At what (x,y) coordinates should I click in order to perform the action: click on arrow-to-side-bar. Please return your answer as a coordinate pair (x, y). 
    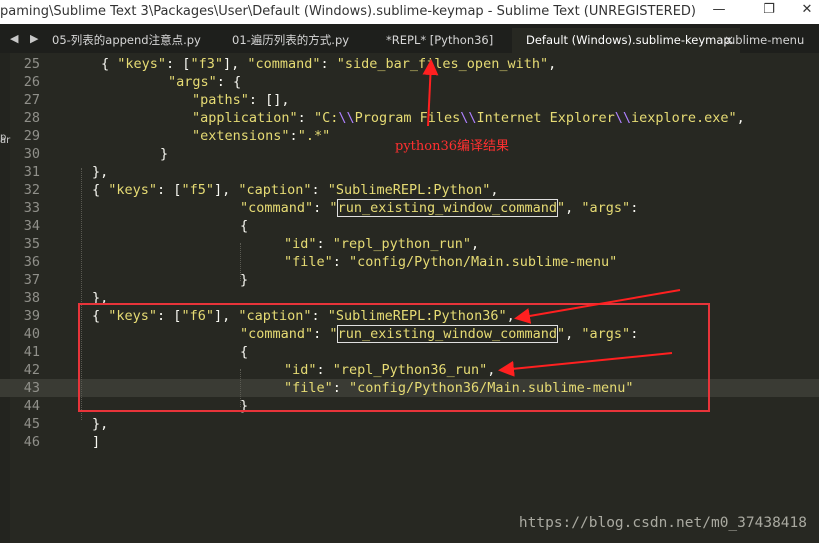
    Looking at the image, I should click on (430, 93).